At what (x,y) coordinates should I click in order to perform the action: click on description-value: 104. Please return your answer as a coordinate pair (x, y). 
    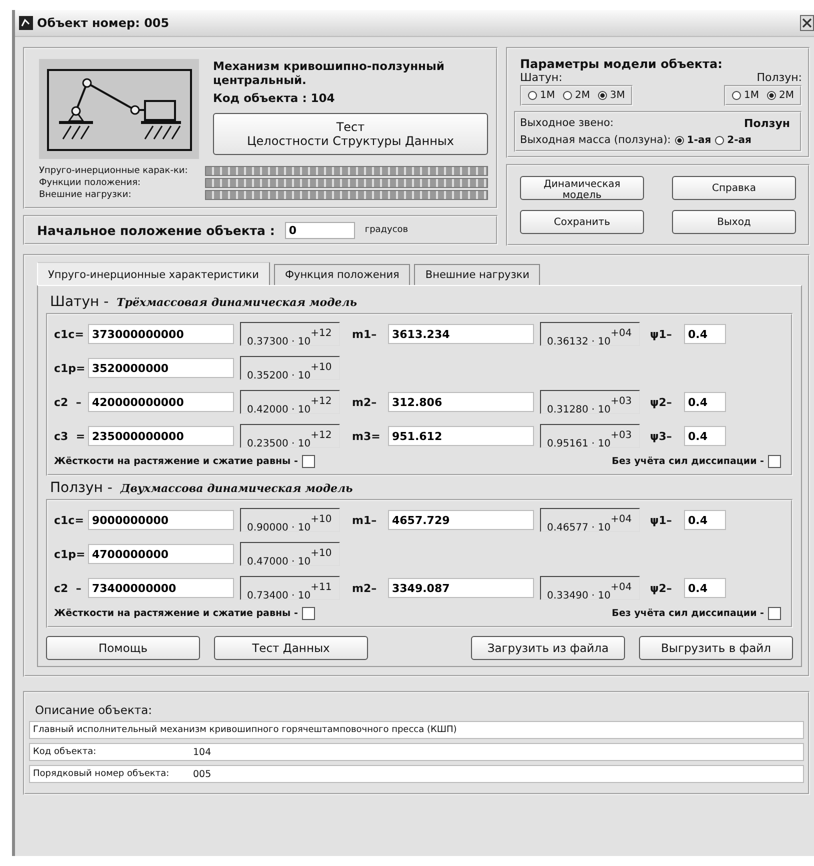
    Looking at the image, I should click on (202, 752).